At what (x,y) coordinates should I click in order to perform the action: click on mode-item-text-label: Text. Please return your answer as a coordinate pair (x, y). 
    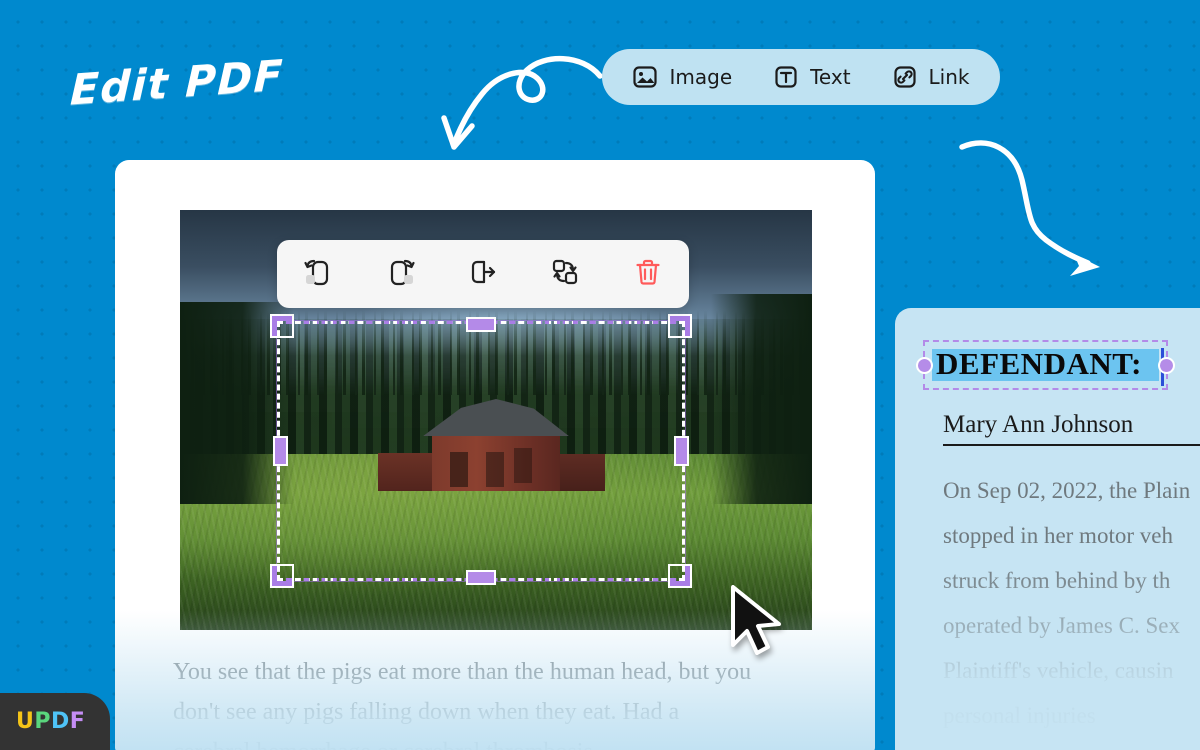
    Looking at the image, I should click on (830, 77).